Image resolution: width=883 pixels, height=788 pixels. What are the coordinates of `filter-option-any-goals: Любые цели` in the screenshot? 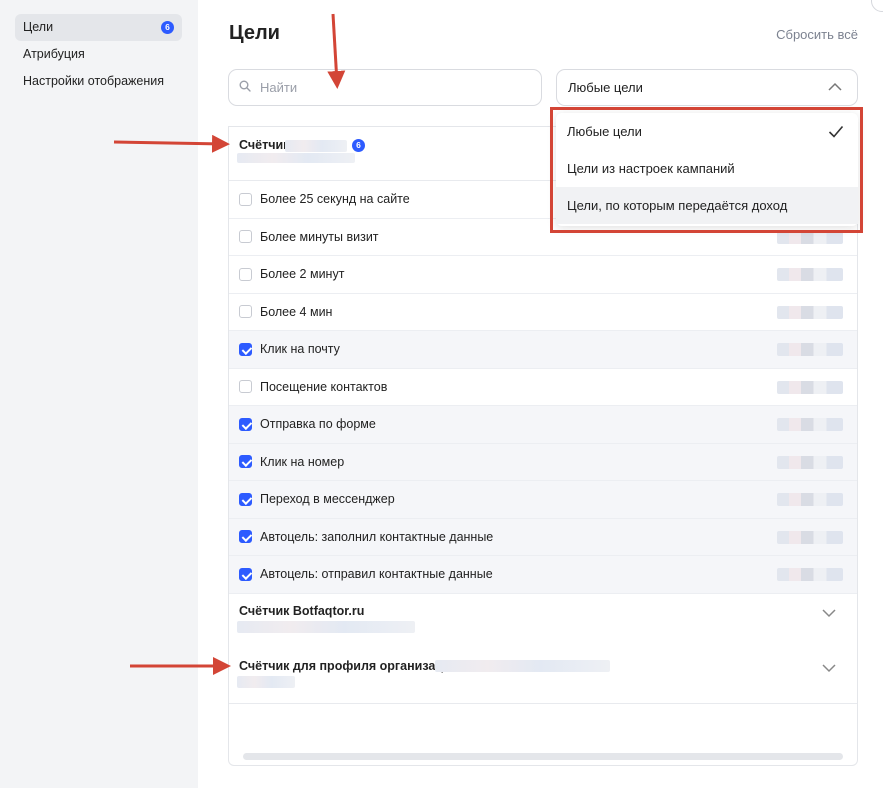 It's located at (707, 131).